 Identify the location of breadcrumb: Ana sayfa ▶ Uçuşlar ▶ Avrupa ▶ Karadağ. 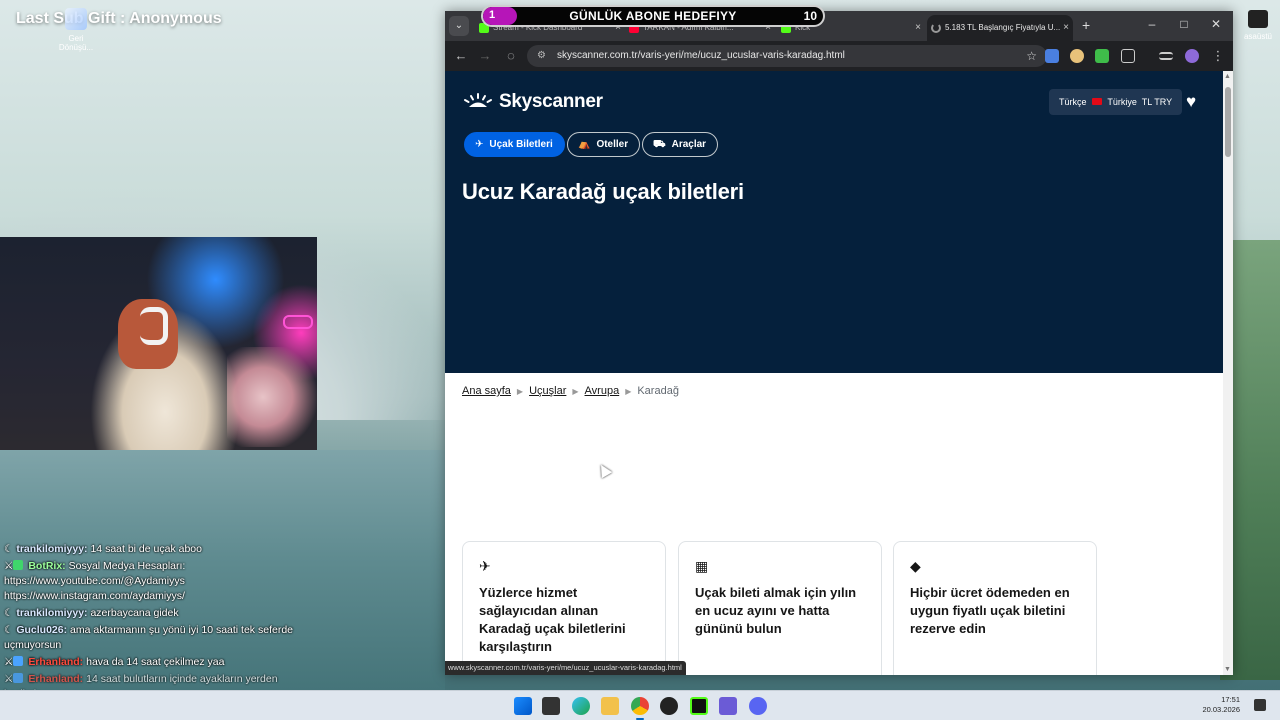
(570, 391).